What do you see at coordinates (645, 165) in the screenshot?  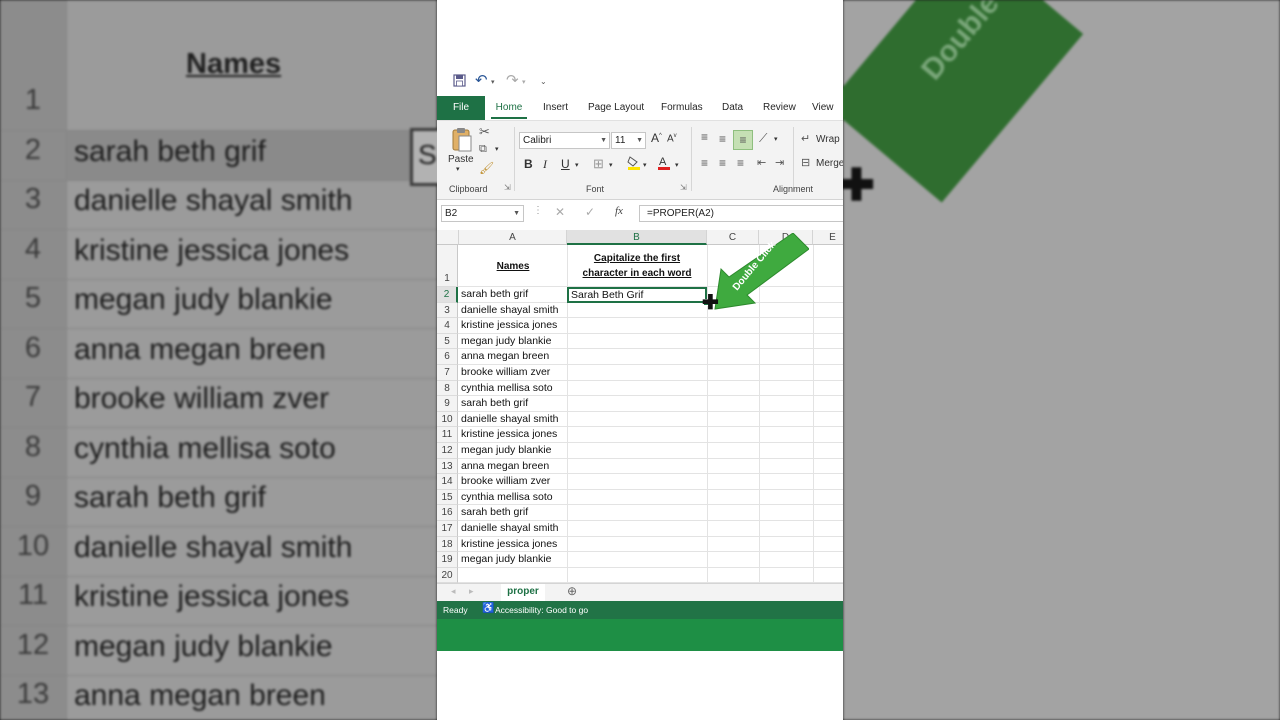 I see `fill-color-dropdown-icon: ▾` at bounding box center [645, 165].